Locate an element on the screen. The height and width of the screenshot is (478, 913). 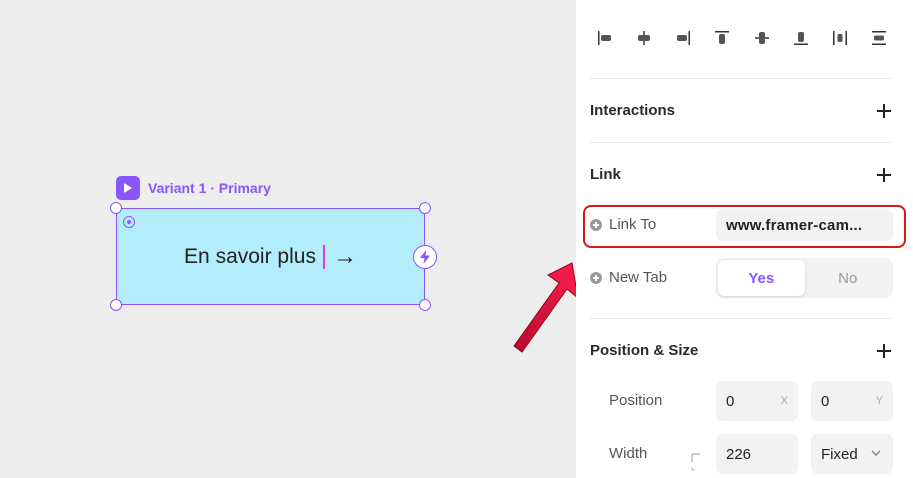
add-interaction-plus-icon is located at coordinates (884, 111).